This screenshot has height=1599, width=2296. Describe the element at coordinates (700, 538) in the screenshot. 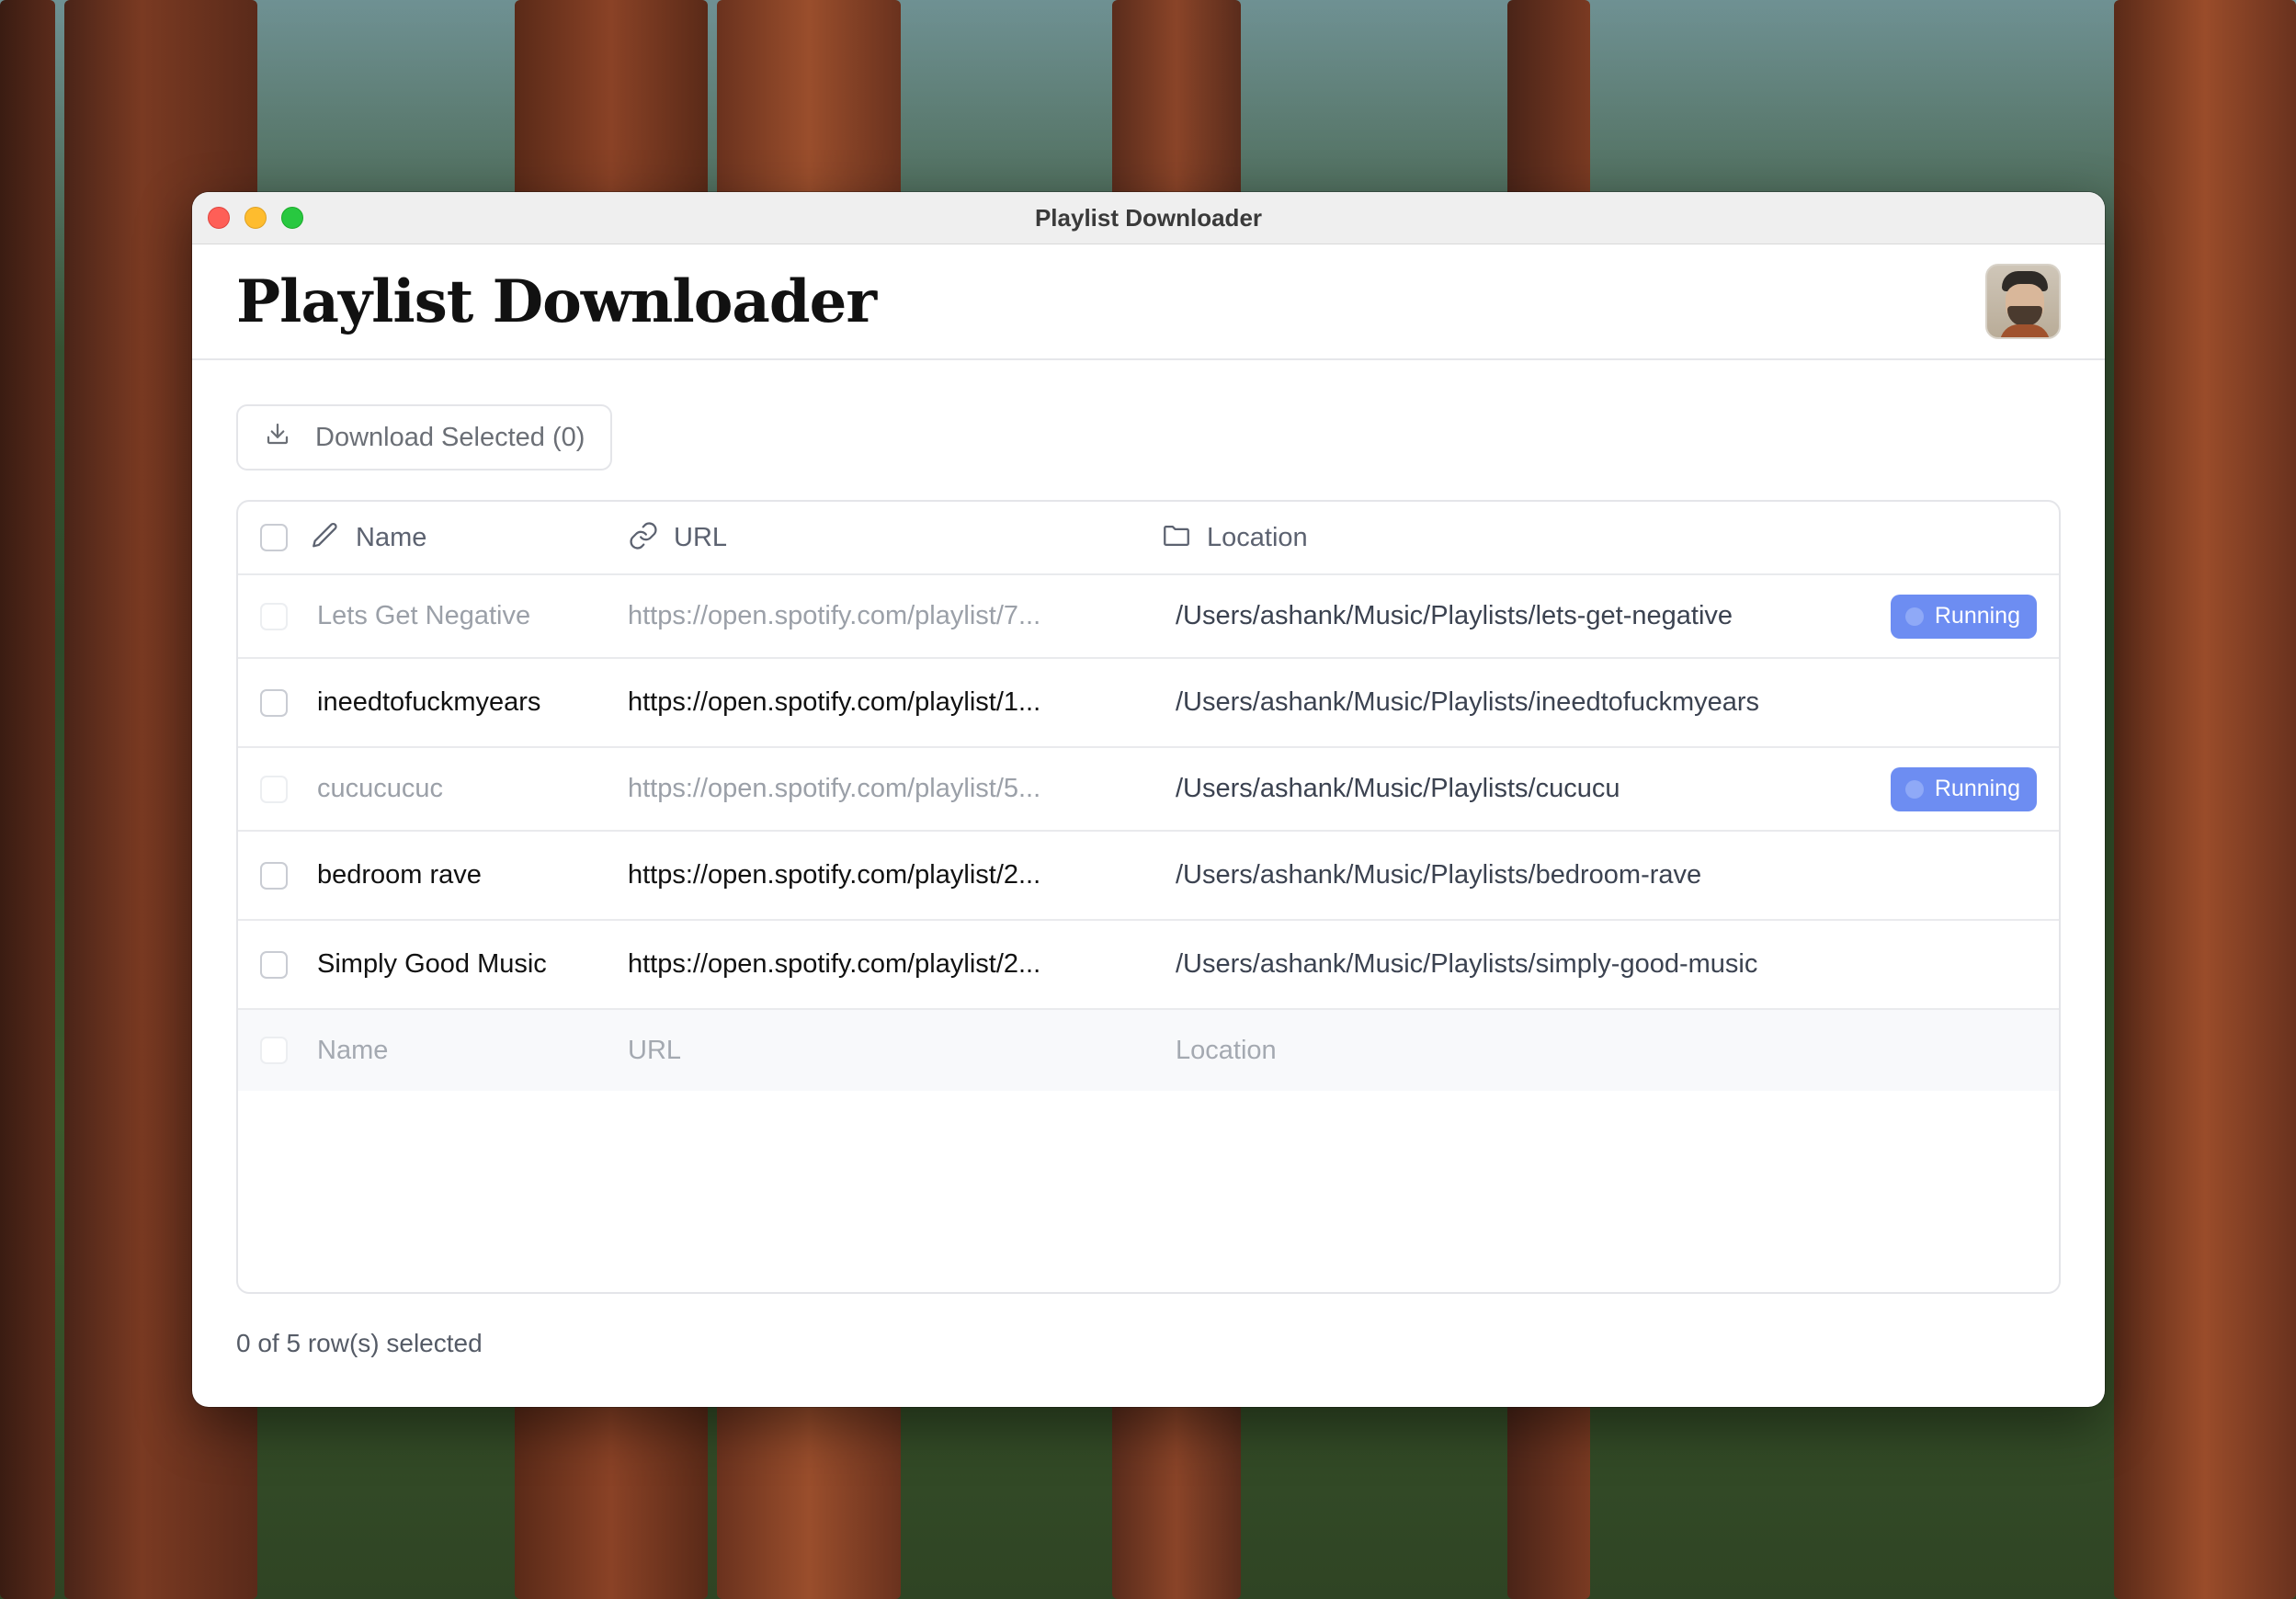

I see `column-header-url: URL` at that location.